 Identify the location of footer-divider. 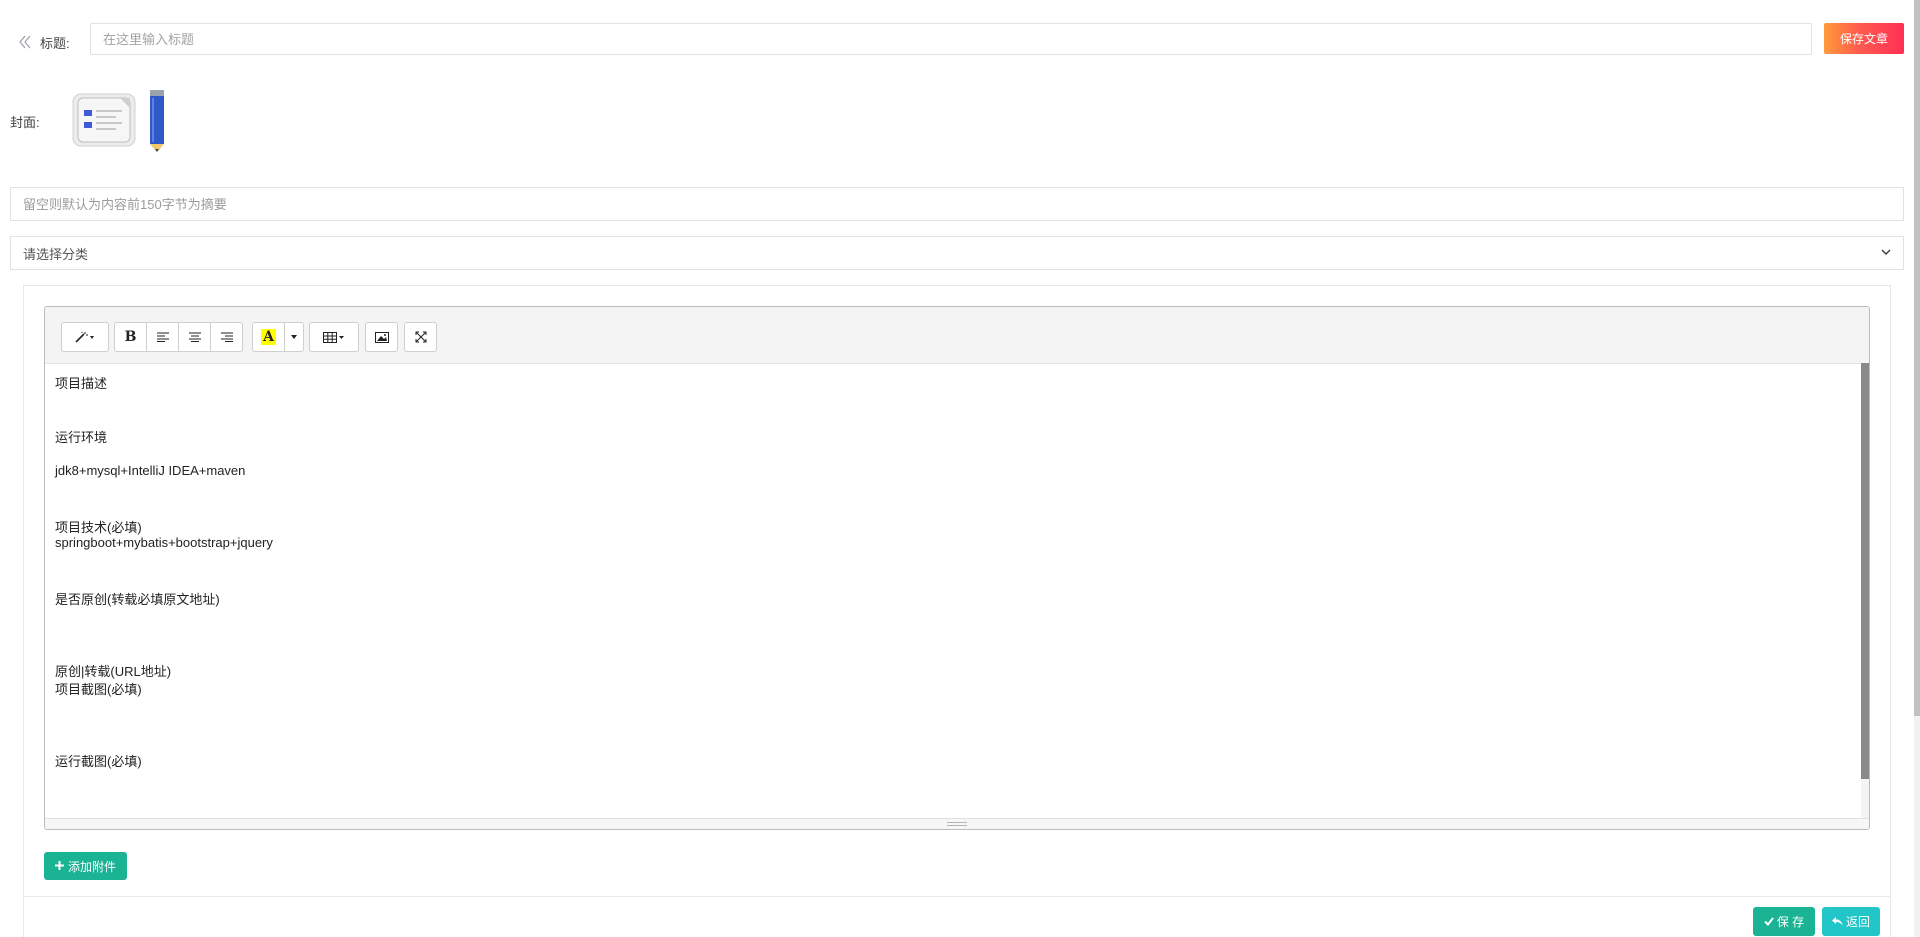
(957, 896).